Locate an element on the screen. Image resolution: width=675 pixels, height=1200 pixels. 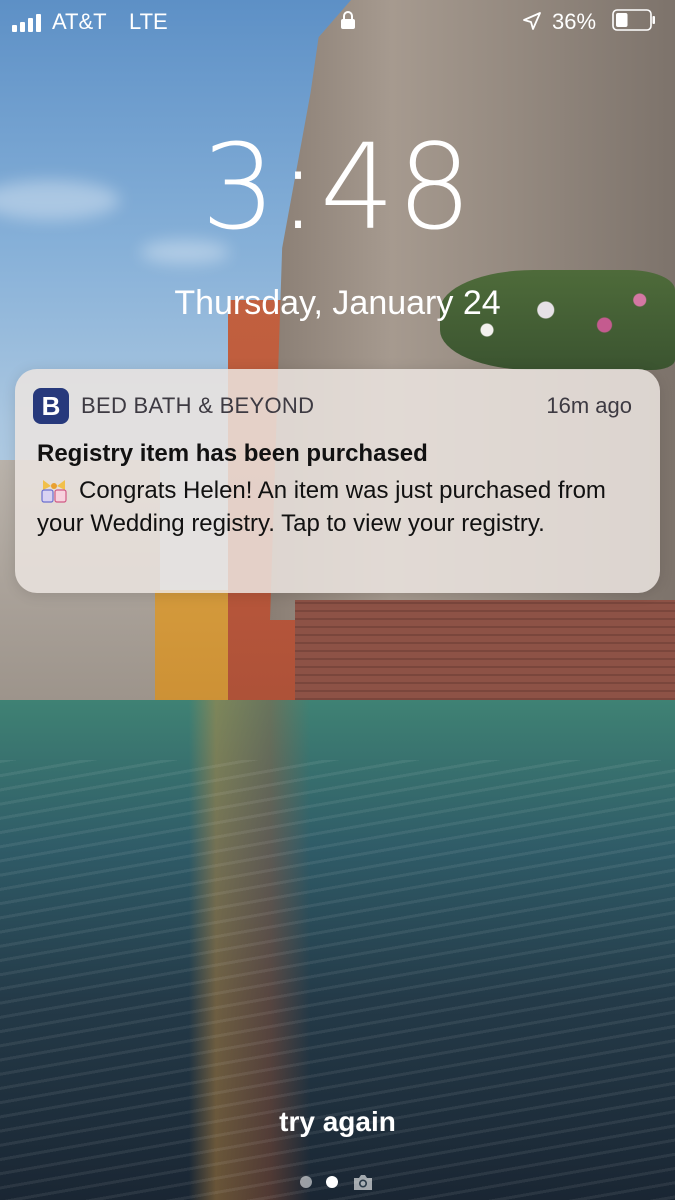
lock-screen-date: Thursday, January 24 is located at coordinates (337, 303).